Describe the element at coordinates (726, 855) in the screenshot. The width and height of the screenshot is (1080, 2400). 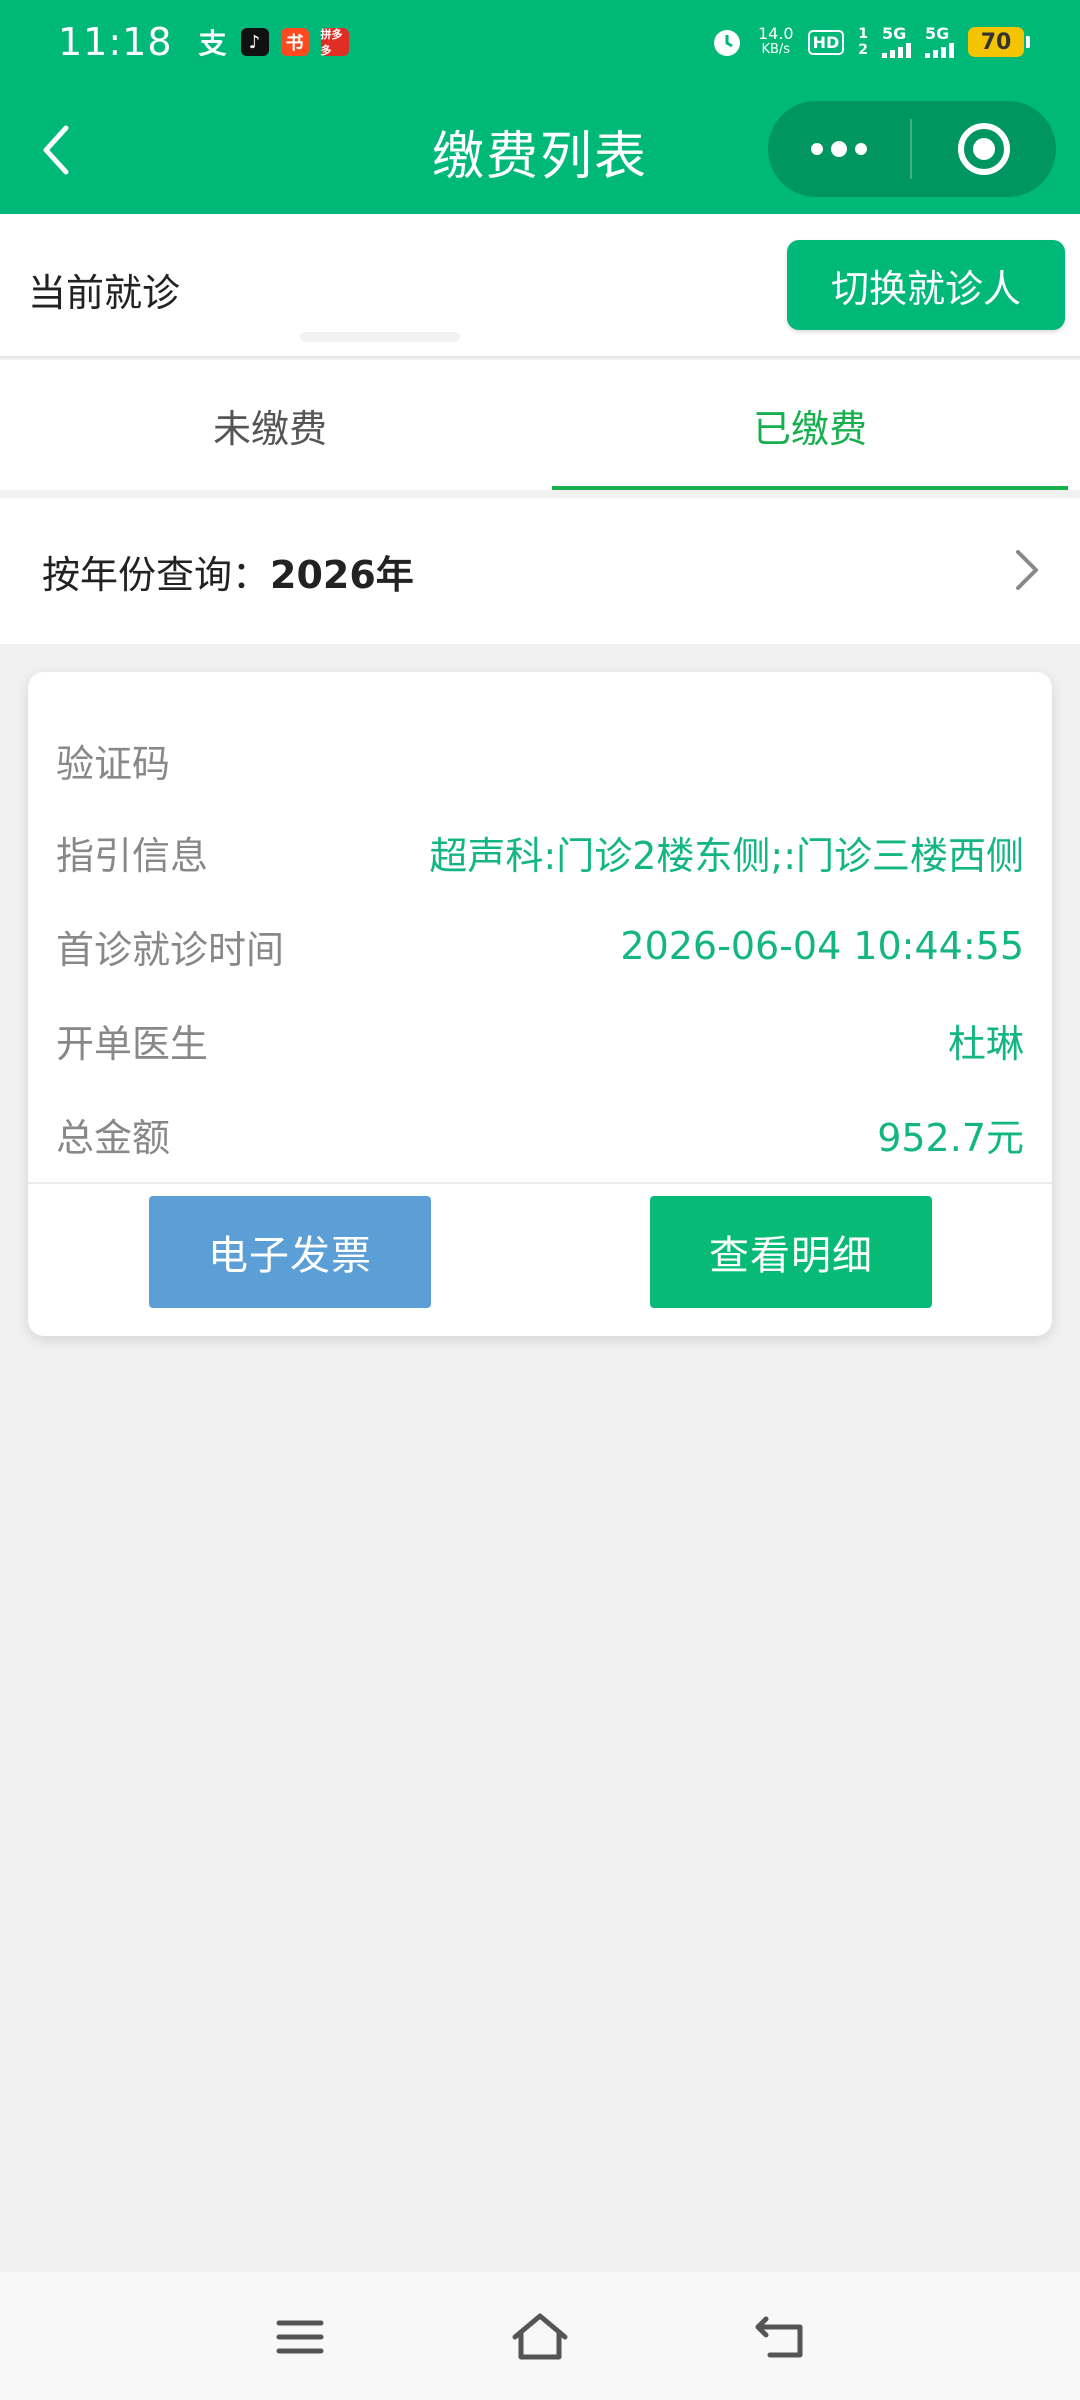
I see `guide-info-value: 超声科:门诊2楼东侧;:门诊三楼西侧` at that location.